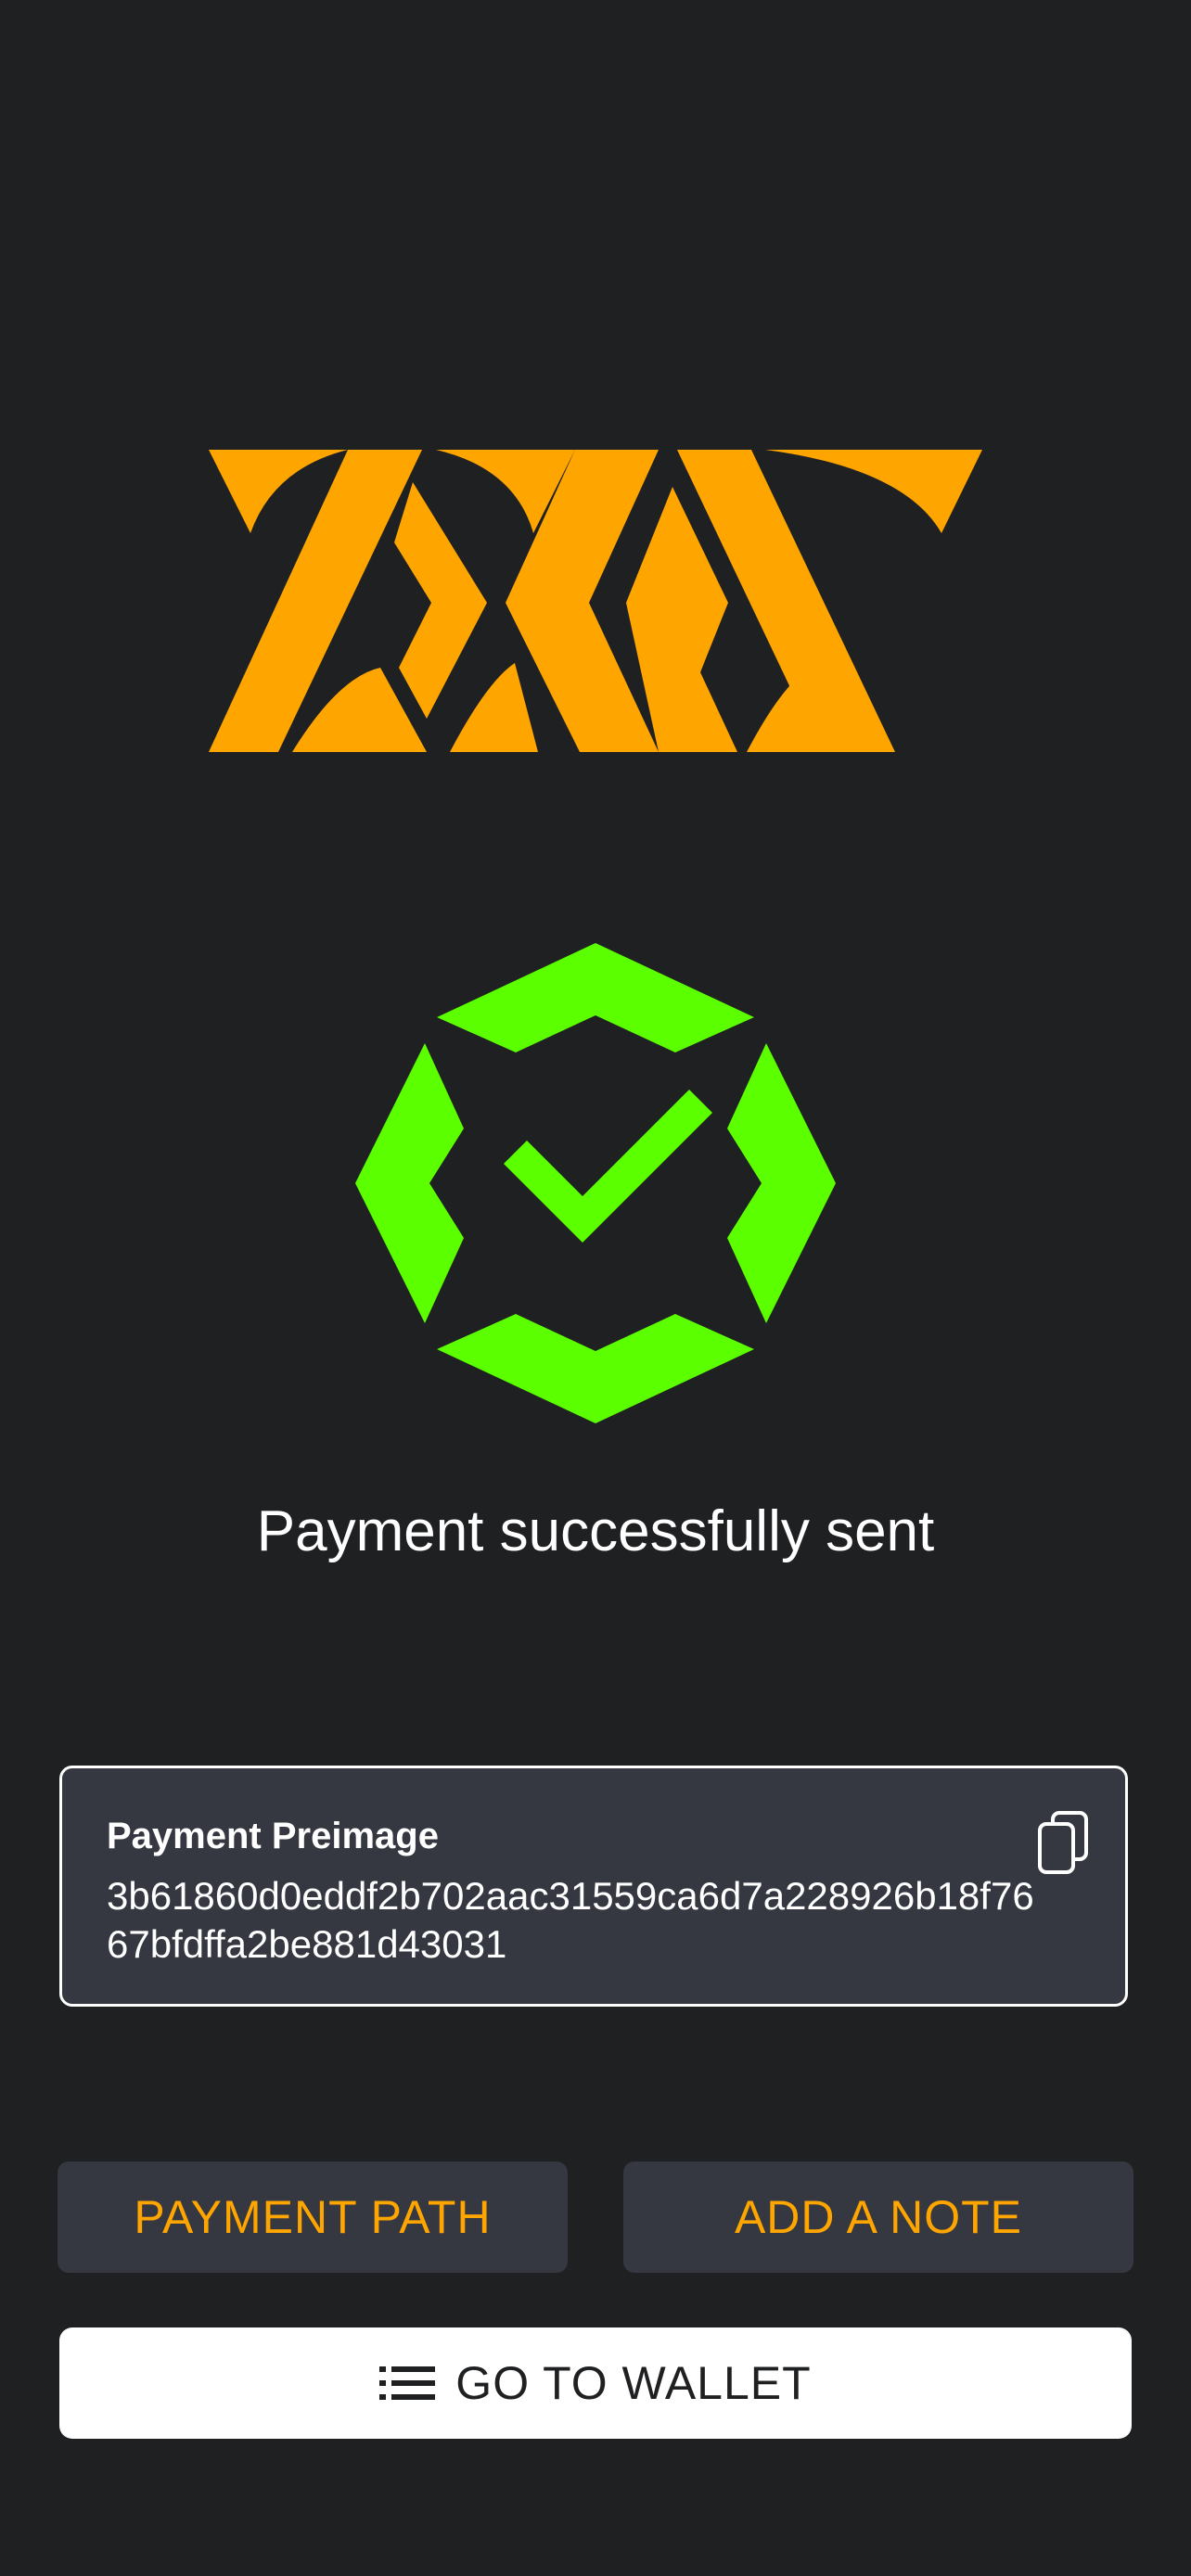 The image size is (1191, 2576). I want to click on list-icon, so click(407, 2383).